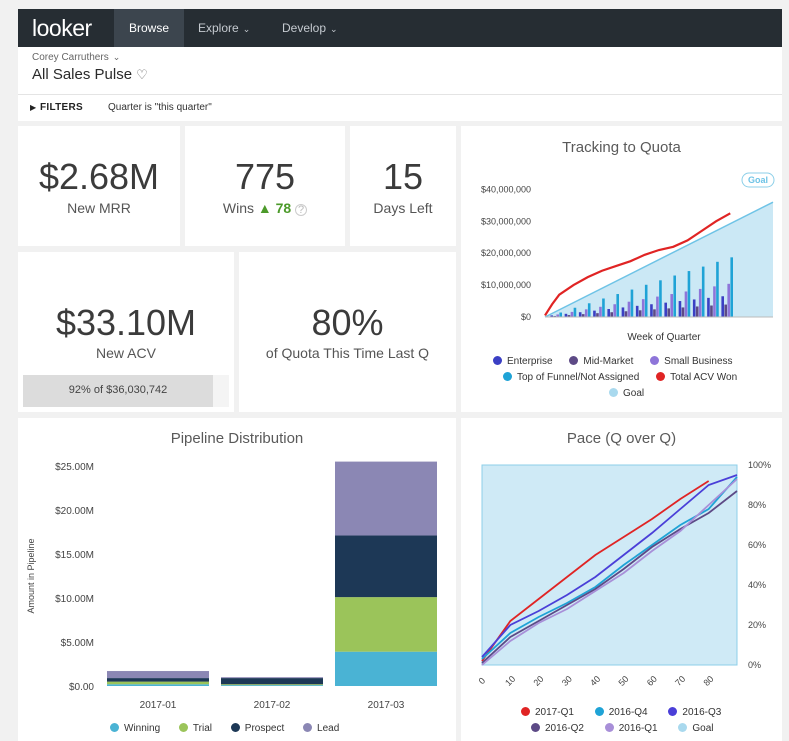 The width and height of the screenshot is (789, 741). I want to click on legend-row: Top of Funnel/Not Assigned Total ACV Won, so click(620, 377).